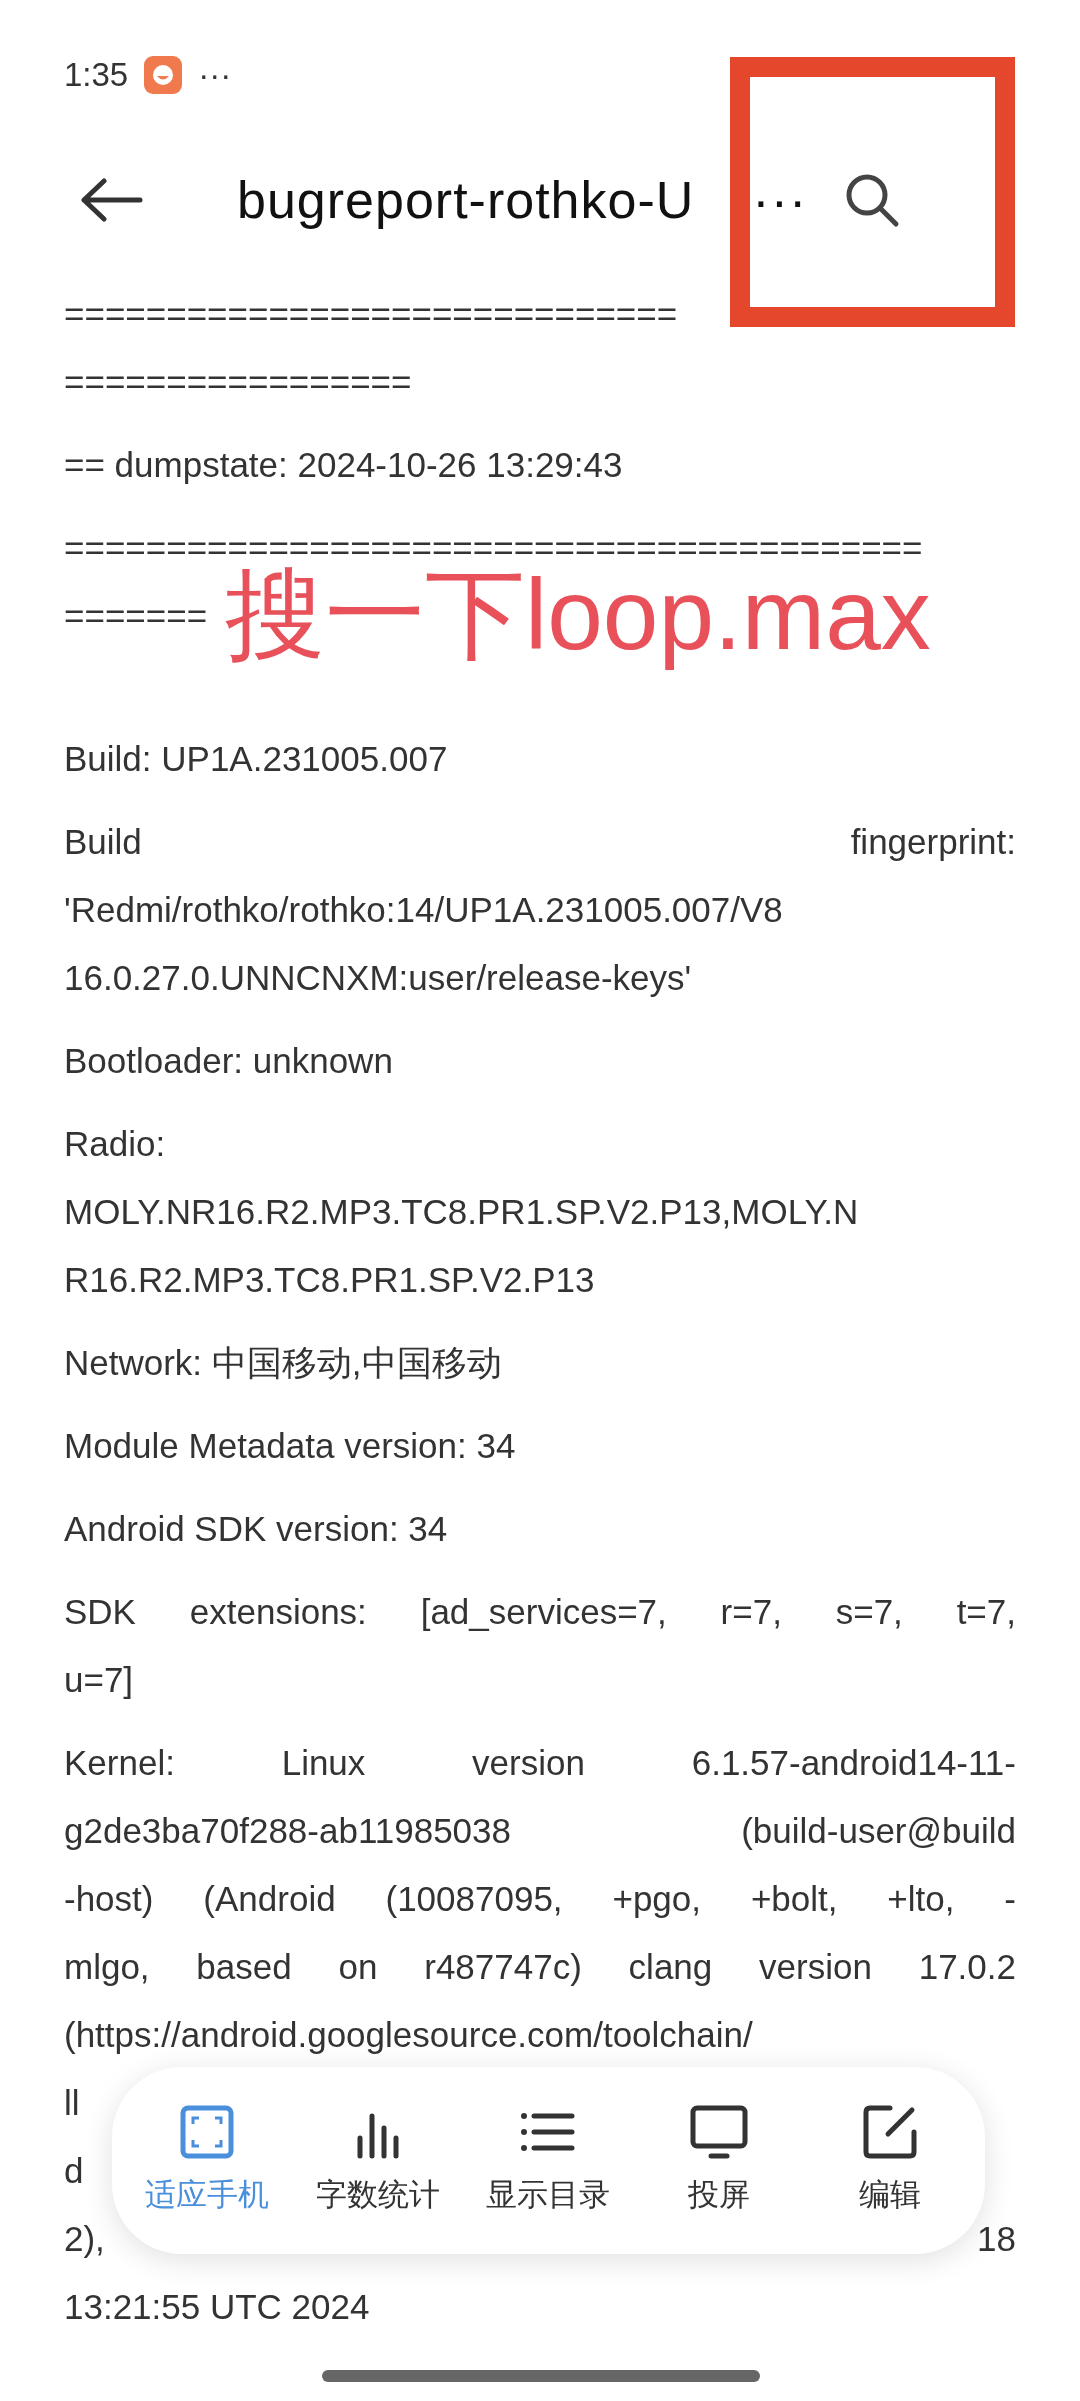  Describe the element at coordinates (283, 1363) in the screenshot. I see `document-line: Network: 中国移动,中国移动` at that location.